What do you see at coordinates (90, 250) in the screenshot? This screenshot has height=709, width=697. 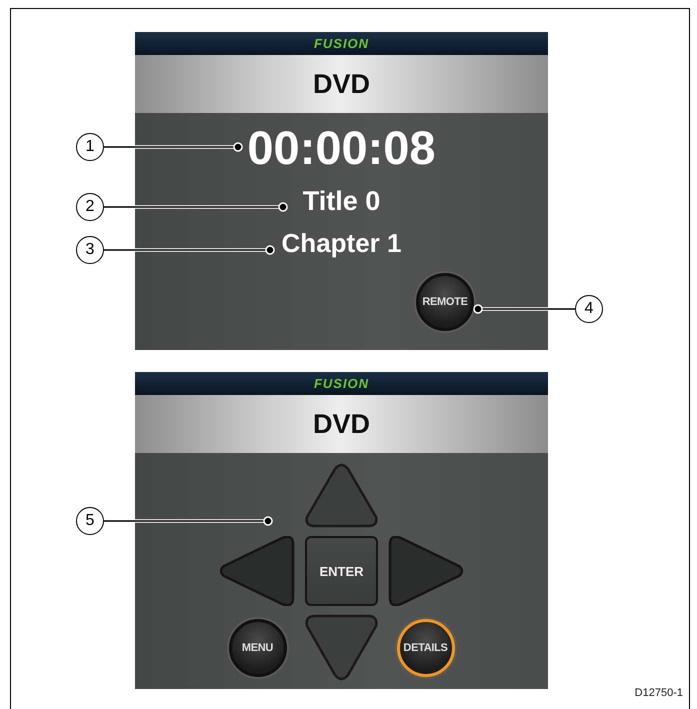 I see `callout-number: 3` at bounding box center [90, 250].